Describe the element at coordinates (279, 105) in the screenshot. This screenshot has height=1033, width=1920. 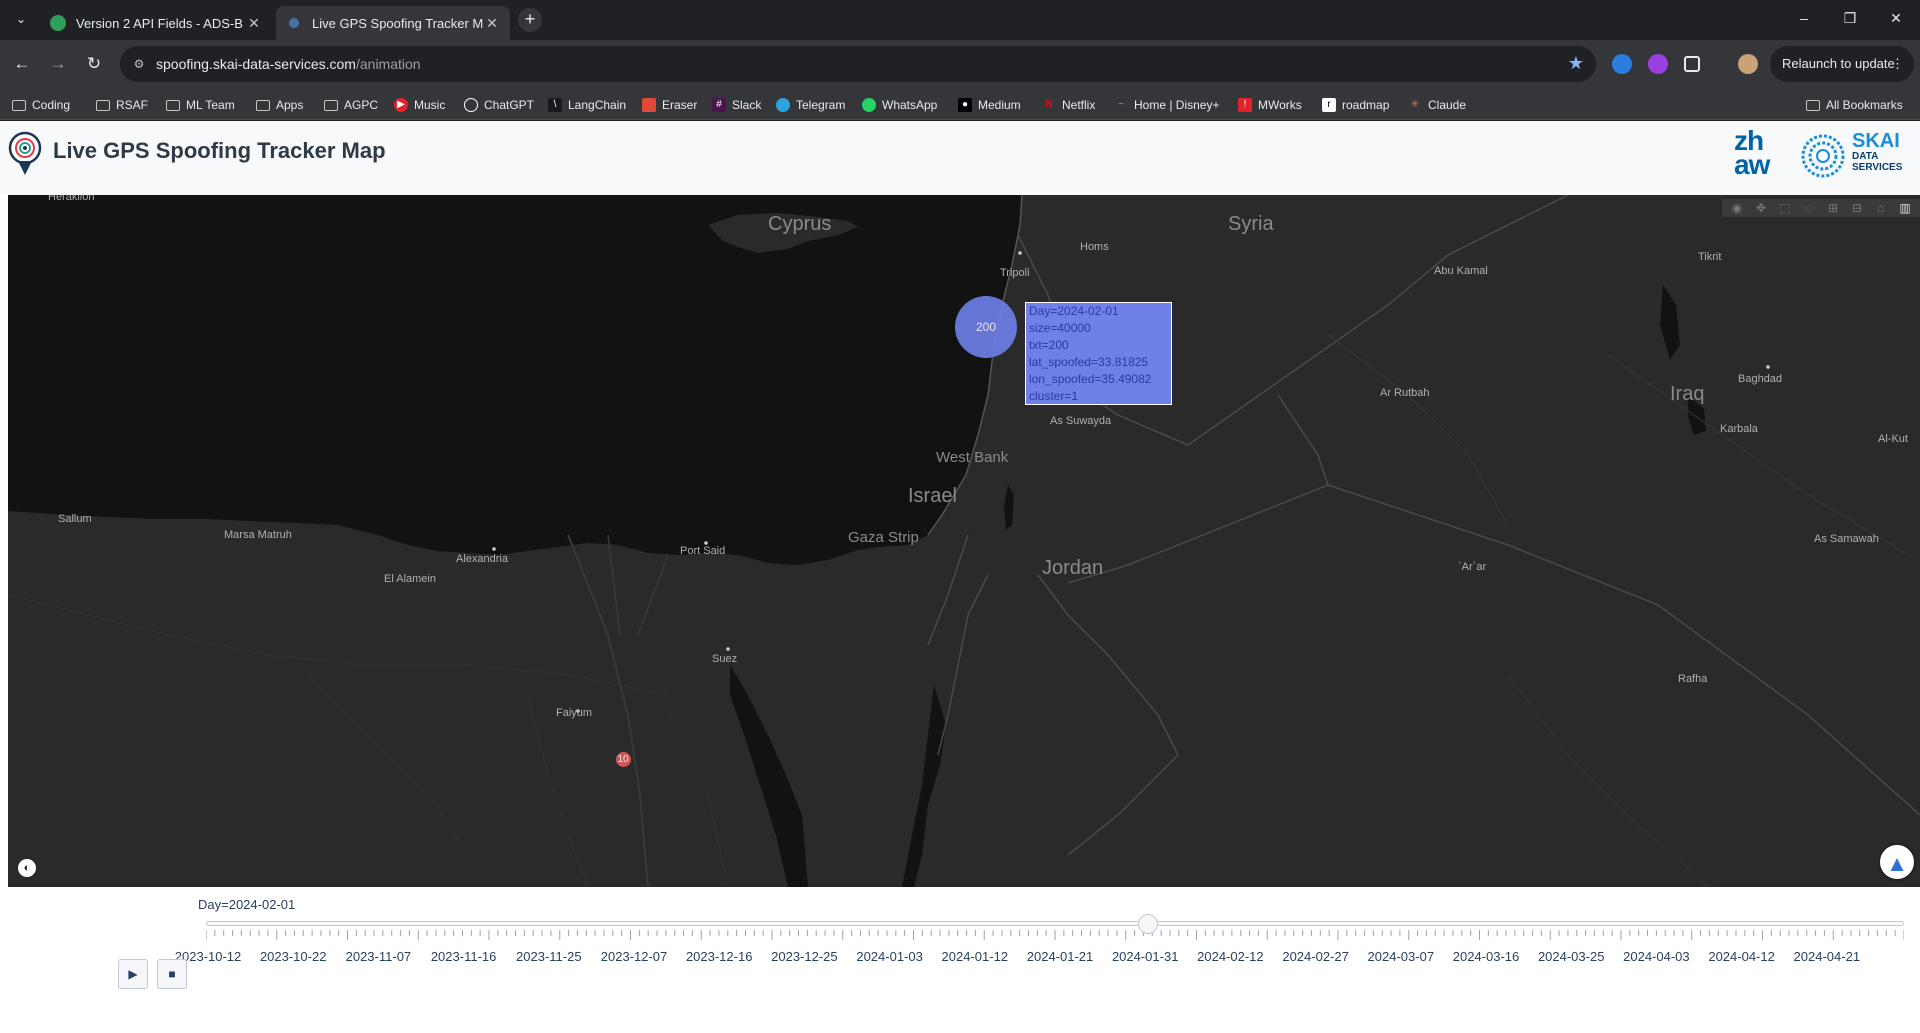
I see `bookmark-apps: Apps` at that location.